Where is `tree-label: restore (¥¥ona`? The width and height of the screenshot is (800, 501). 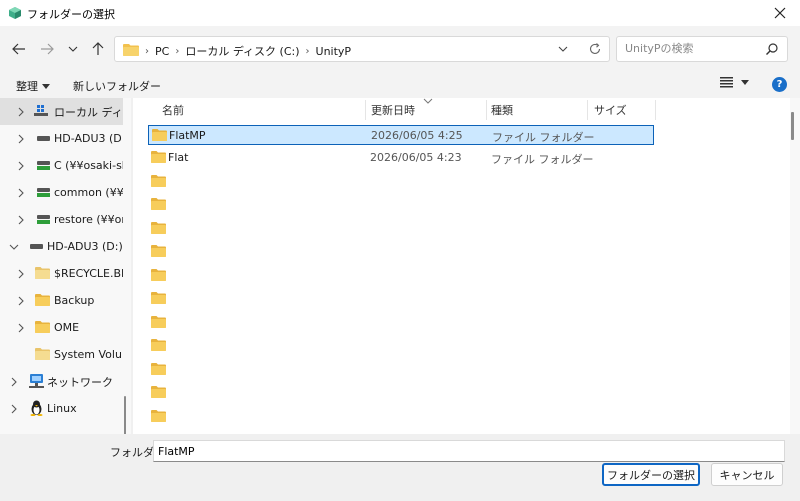
tree-label: restore (¥¥ona is located at coordinates (88, 219).